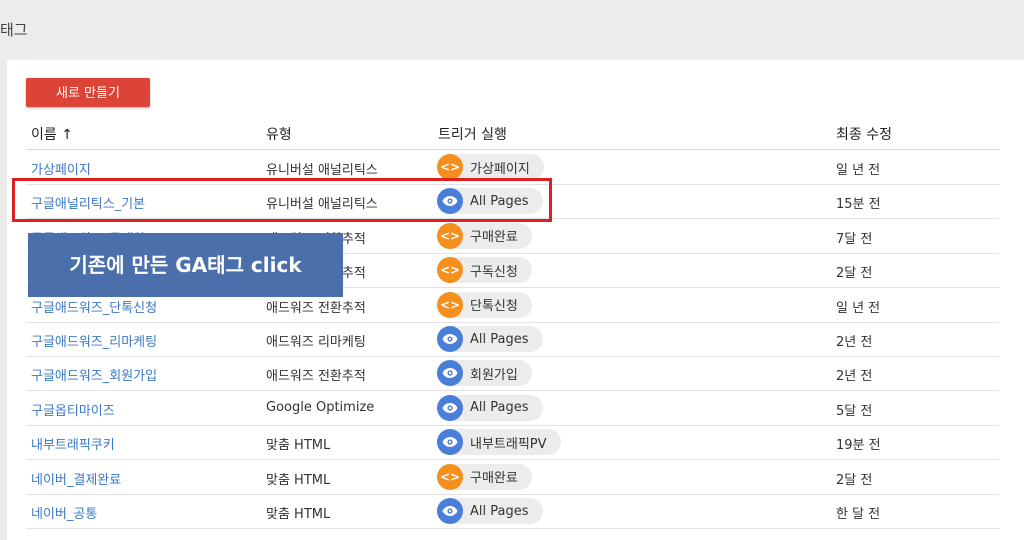  What do you see at coordinates (508, 444) in the screenshot?
I see `trigger-label: 내부트래픽PV` at bounding box center [508, 444].